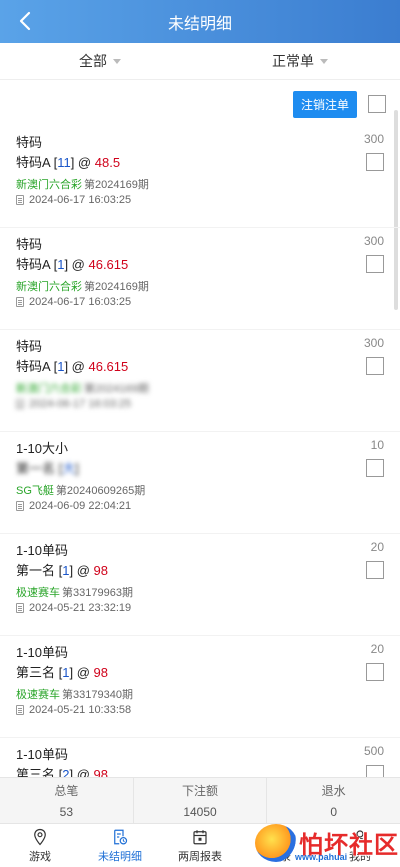 The image size is (400, 867). Describe the element at coordinates (377, 445) in the screenshot. I see `bet-amount: 10` at that location.